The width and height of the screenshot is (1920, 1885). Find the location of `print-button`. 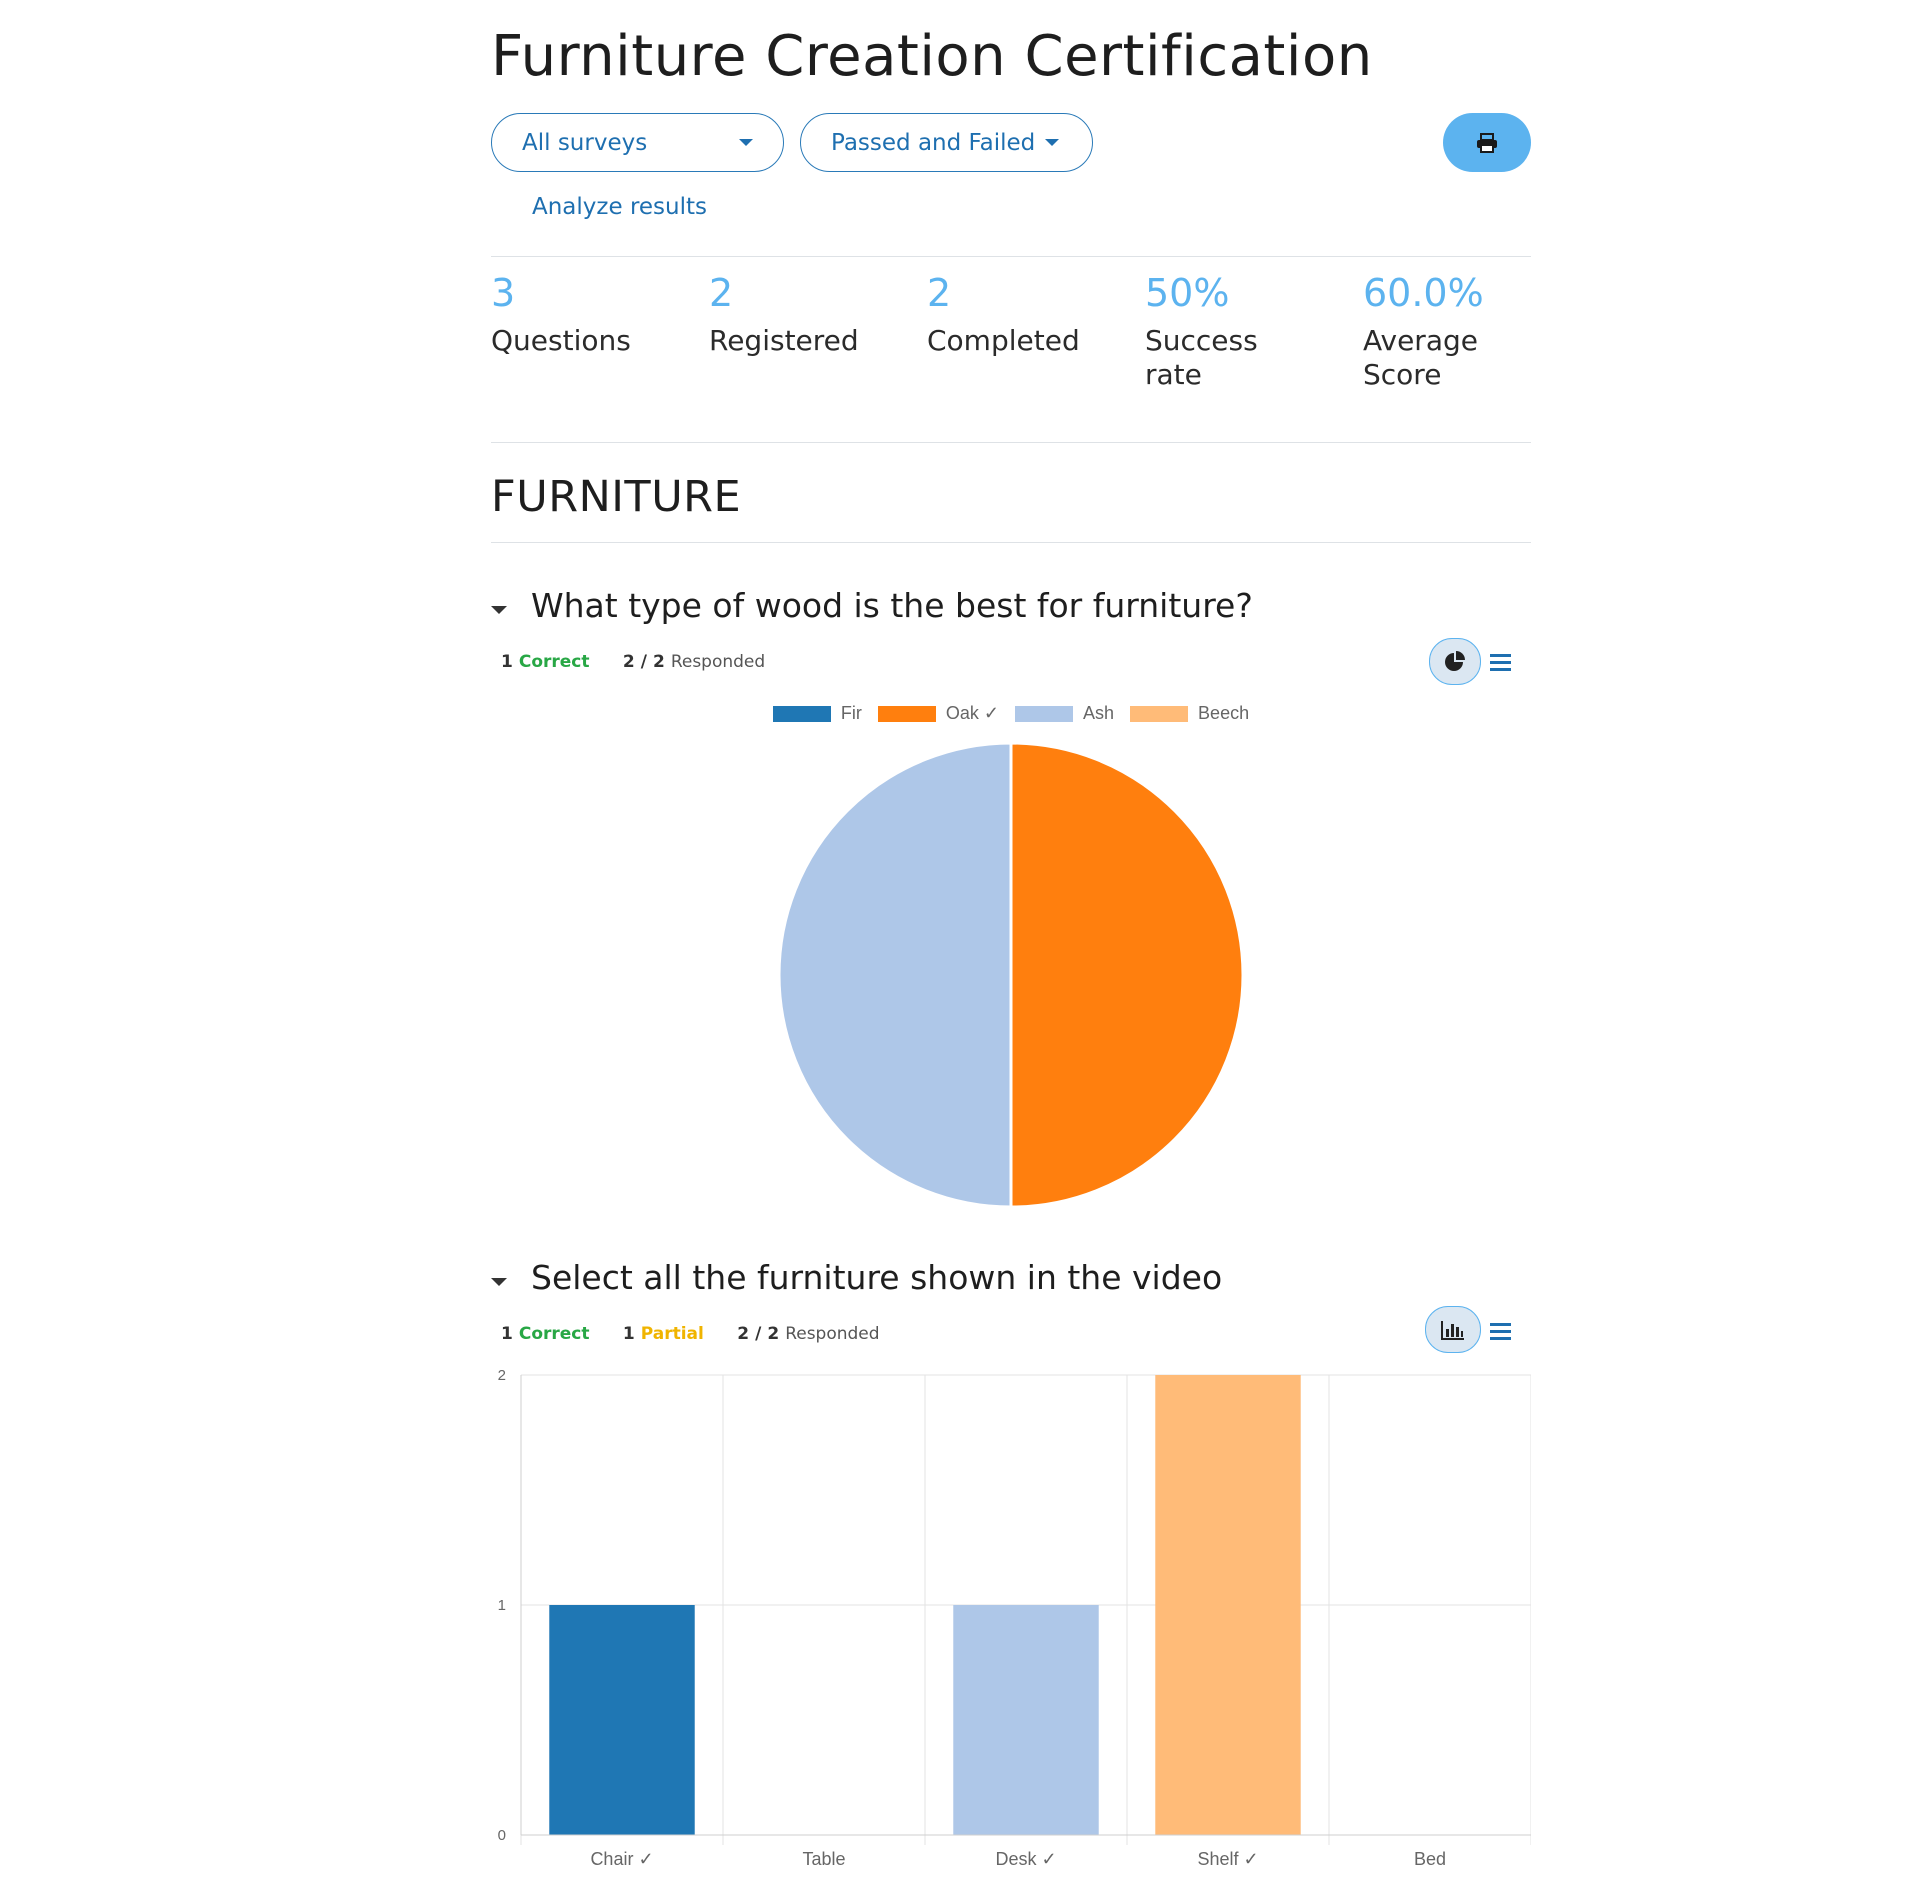

print-button is located at coordinates (1487, 142).